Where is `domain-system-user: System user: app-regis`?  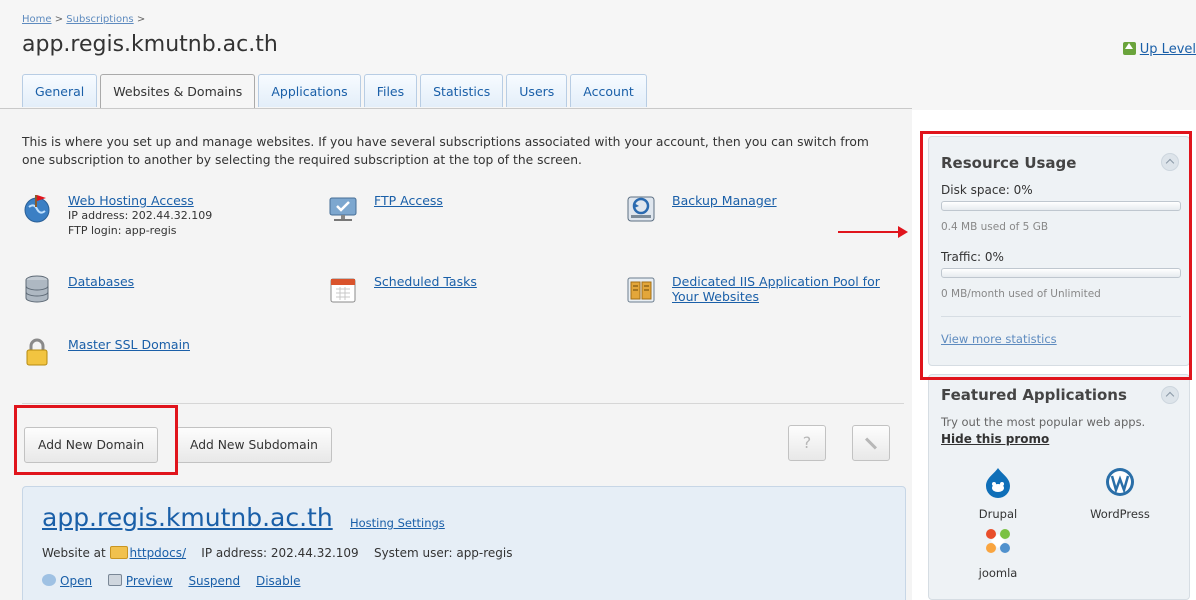
domain-system-user: System user: app-regis is located at coordinates (443, 553).